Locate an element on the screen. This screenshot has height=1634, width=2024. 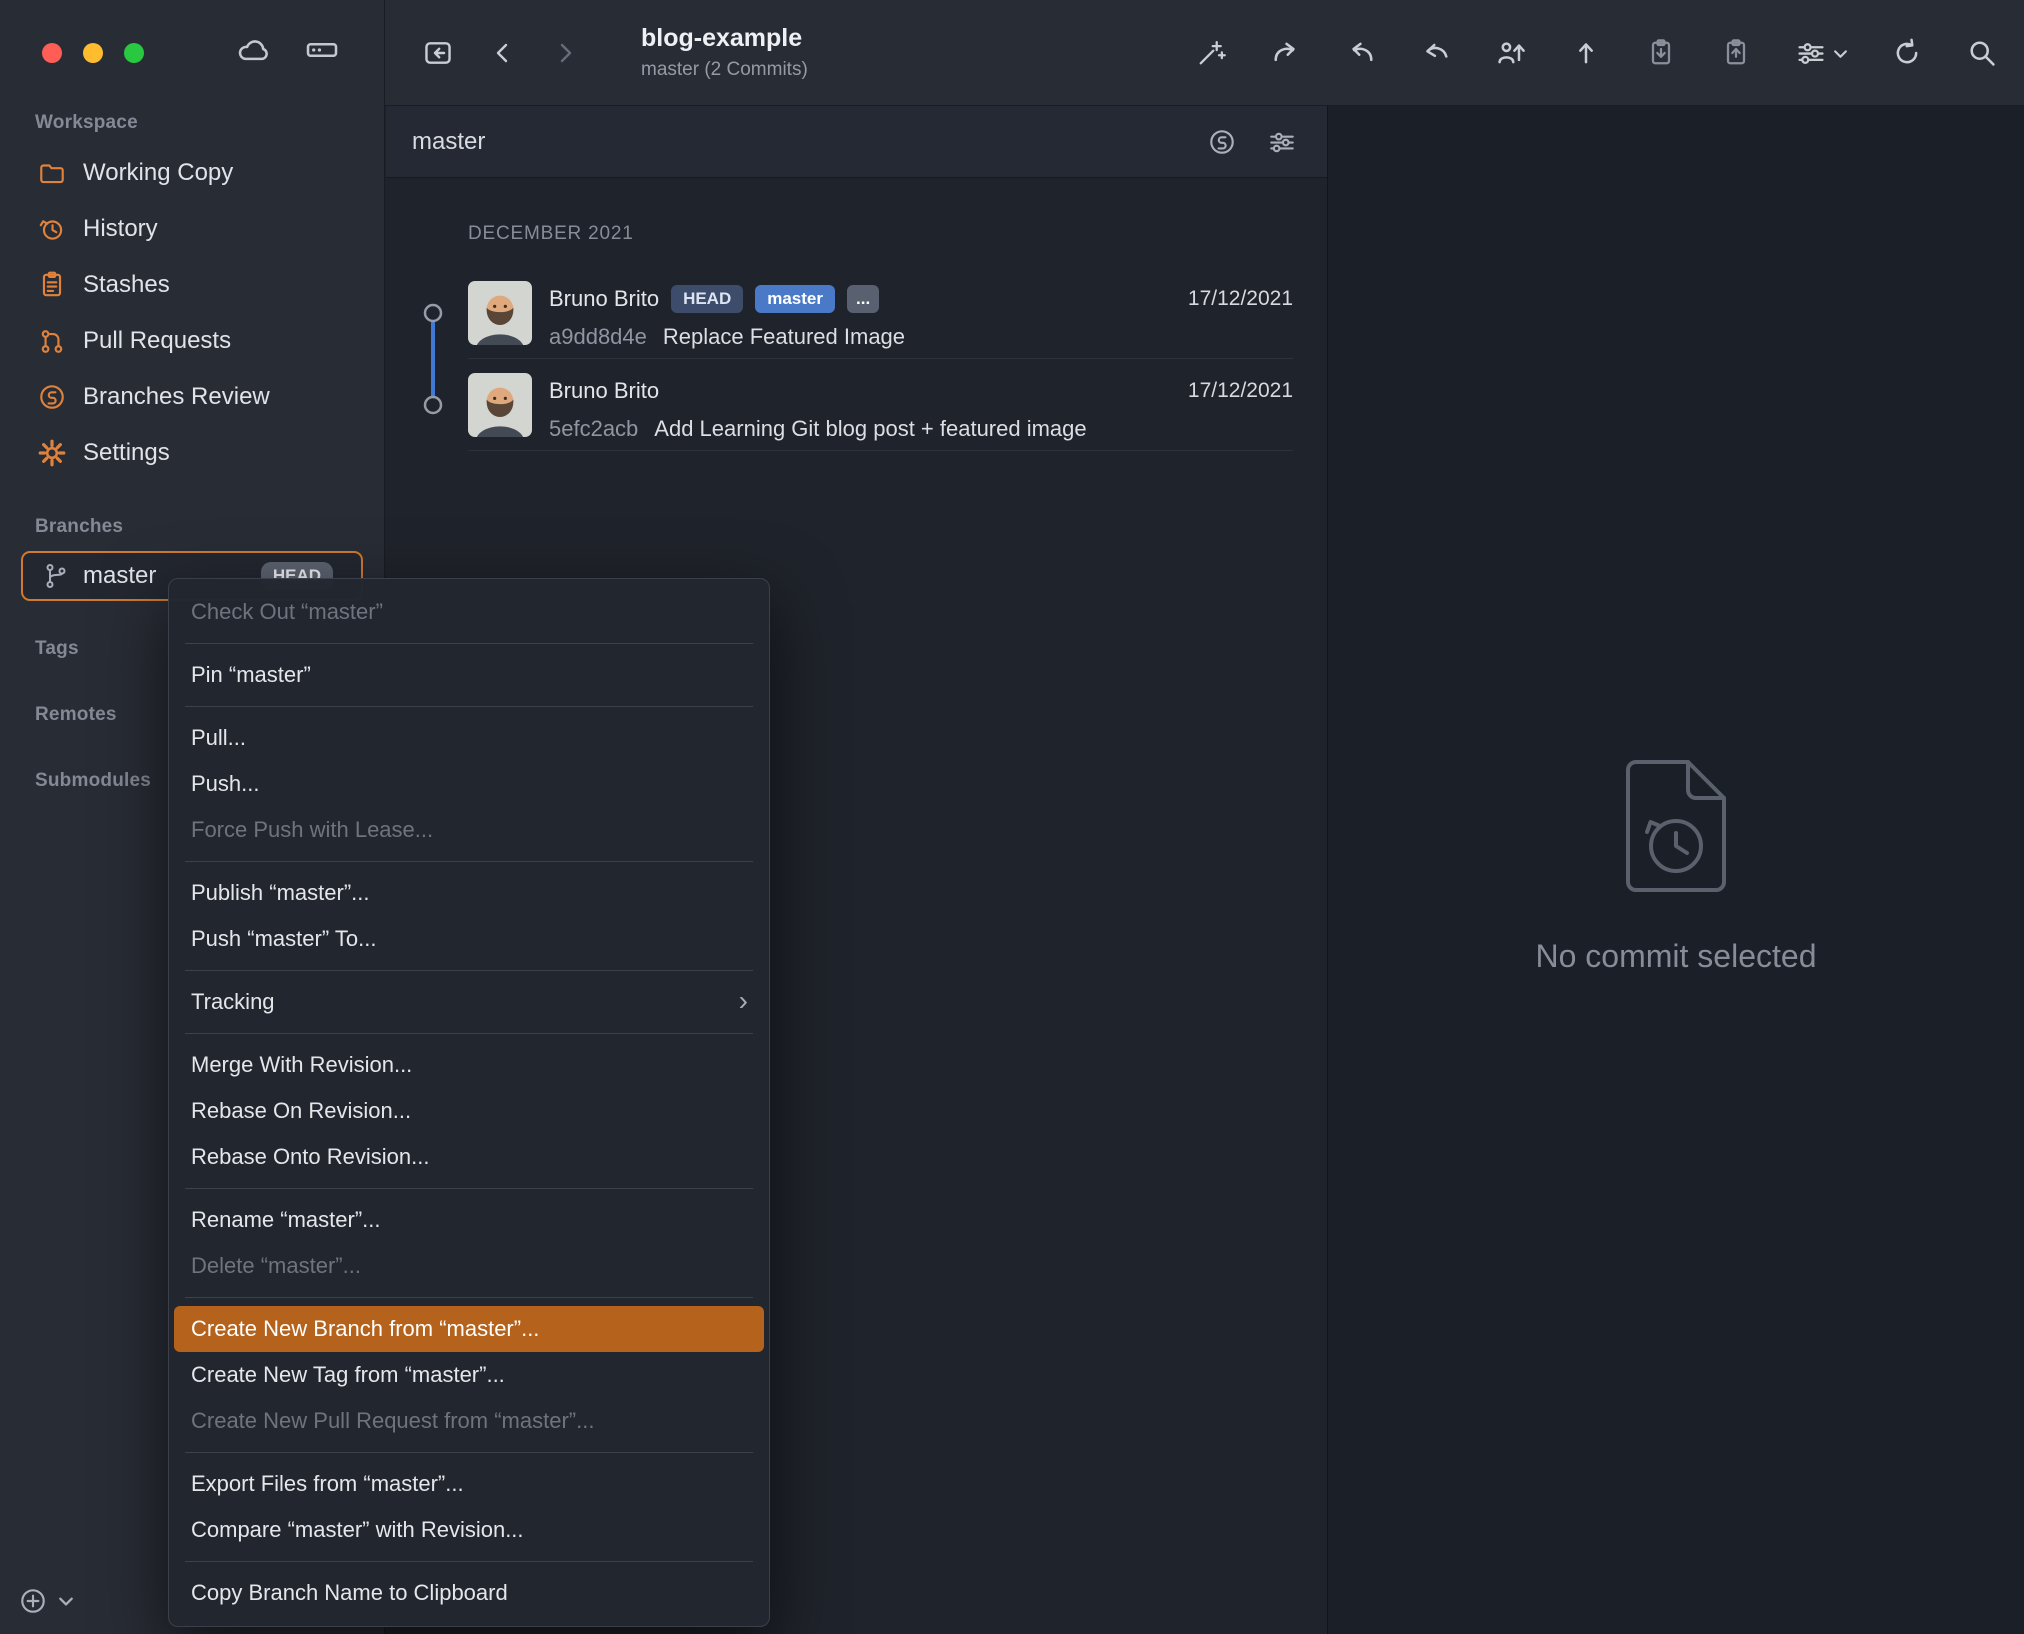
commit-hash: a9dd8d4e is located at coordinates (598, 336).